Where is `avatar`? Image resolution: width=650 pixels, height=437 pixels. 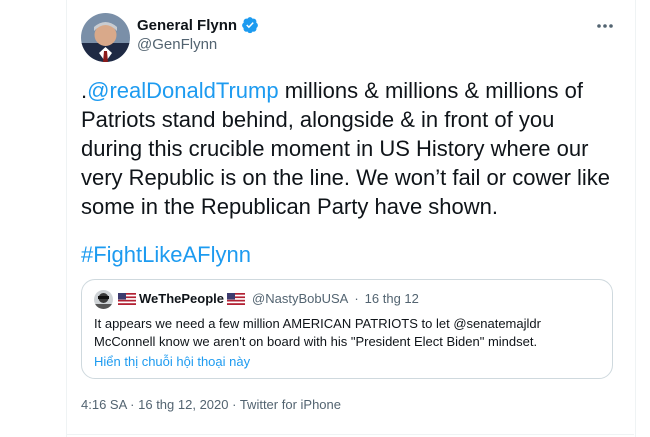
avatar is located at coordinates (105, 37).